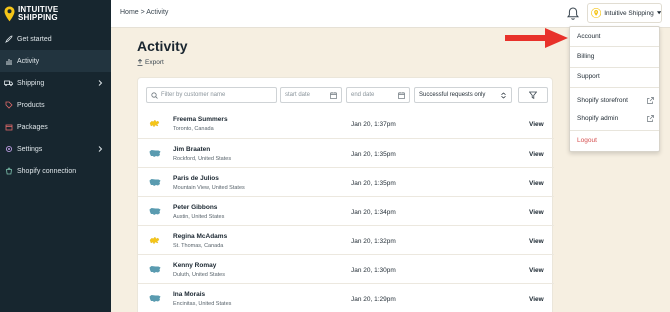 The width and height of the screenshot is (670, 312). Describe the element at coordinates (503, 95) in the screenshot. I see `chevron-updown-icon` at that location.